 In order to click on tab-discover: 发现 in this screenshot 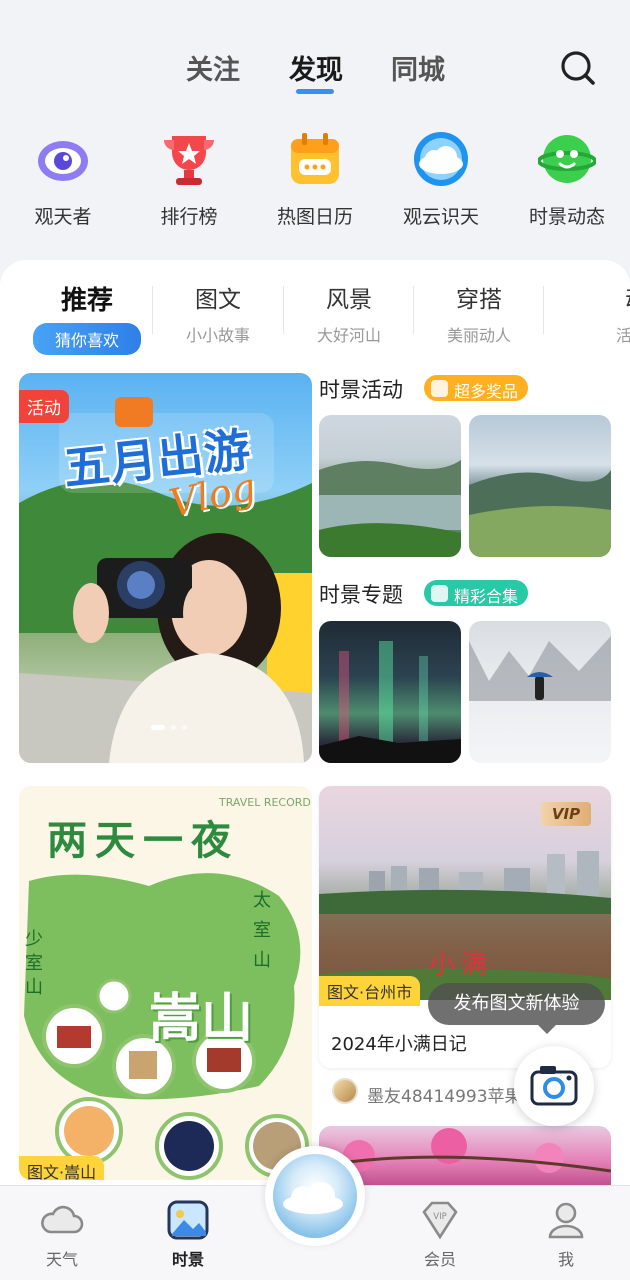, I will do `click(316, 67)`.